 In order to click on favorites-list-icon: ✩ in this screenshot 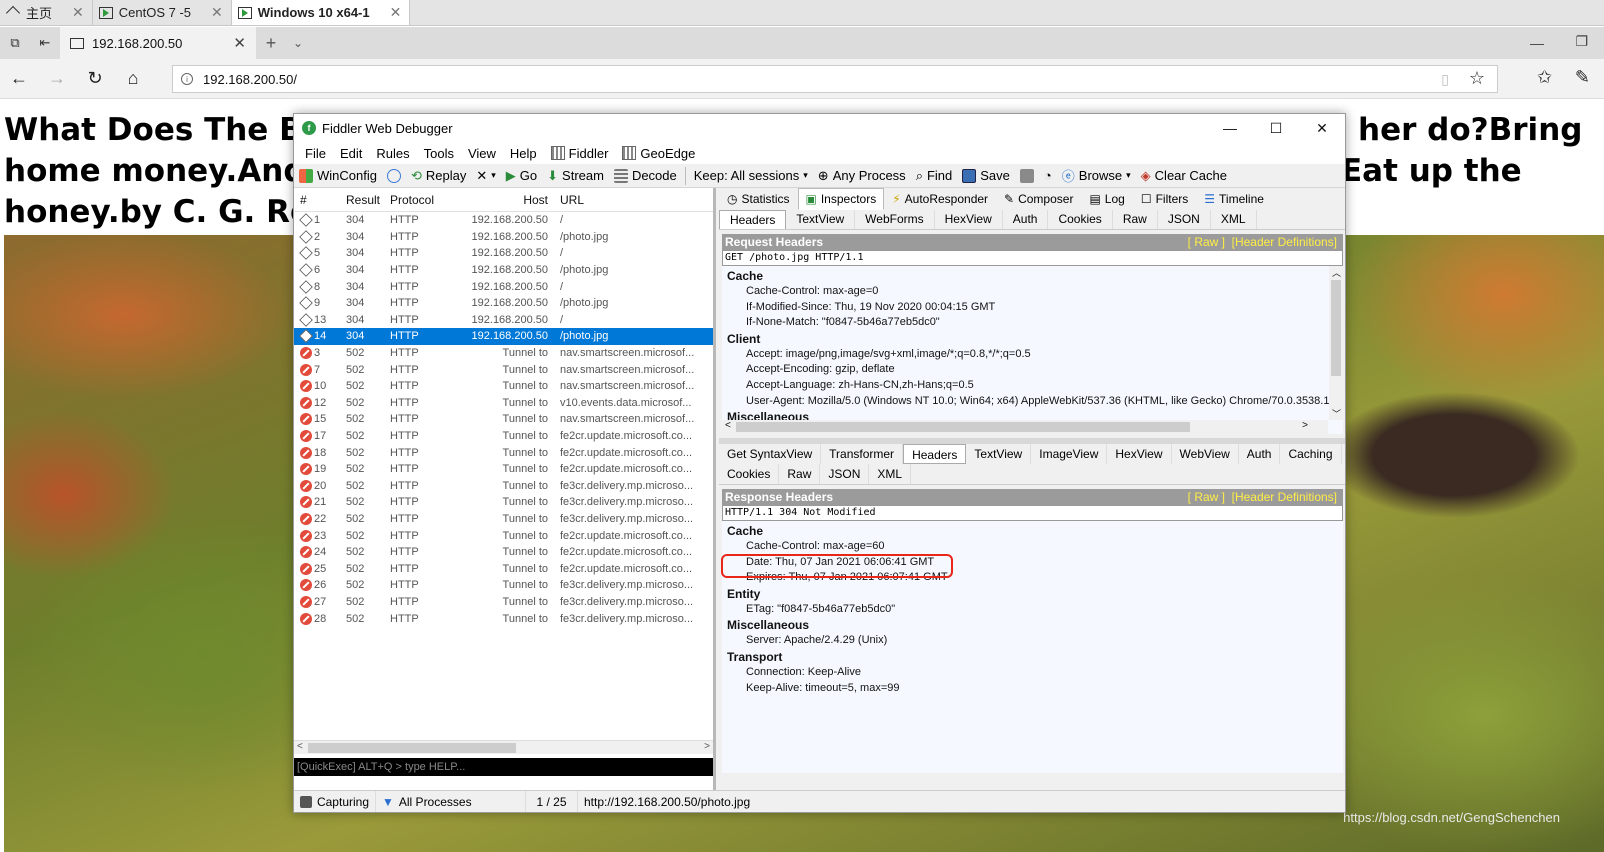, I will do `click(1544, 77)`.